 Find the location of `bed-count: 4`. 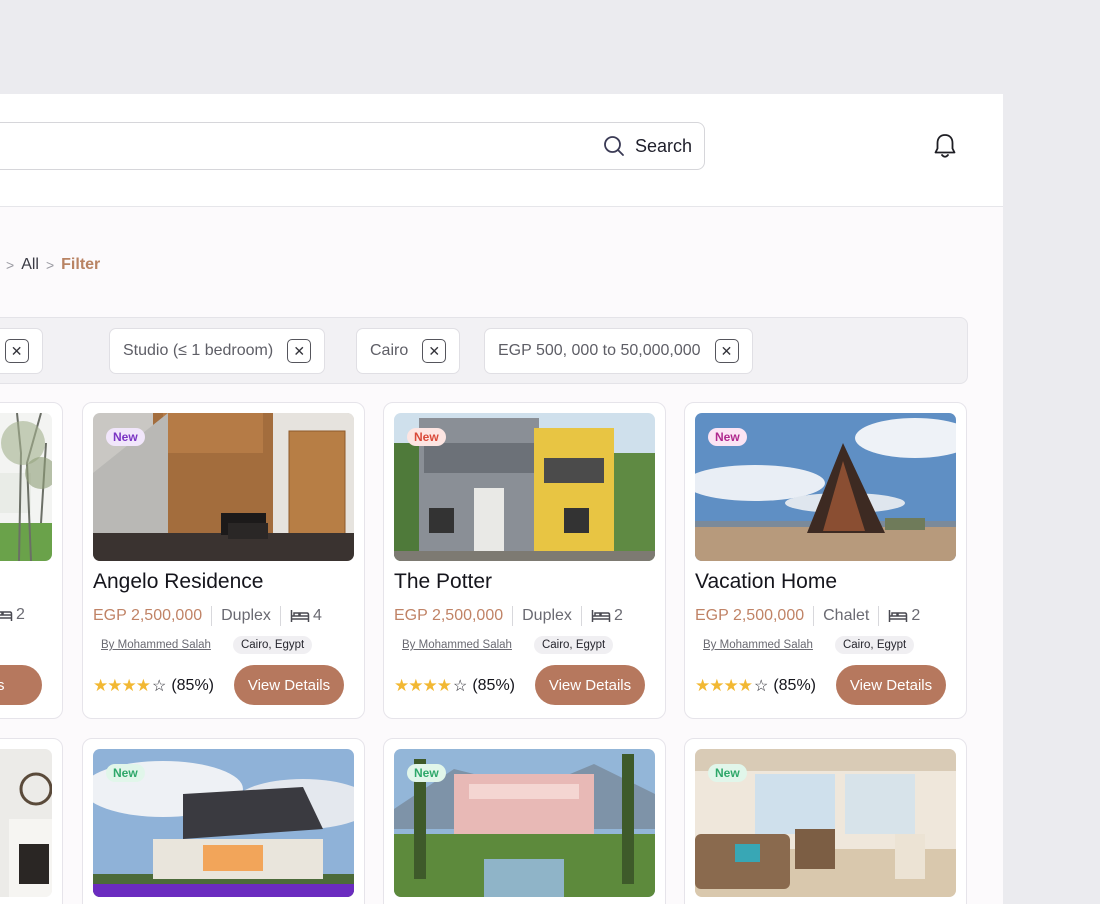

bed-count: 4 is located at coordinates (306, 616).